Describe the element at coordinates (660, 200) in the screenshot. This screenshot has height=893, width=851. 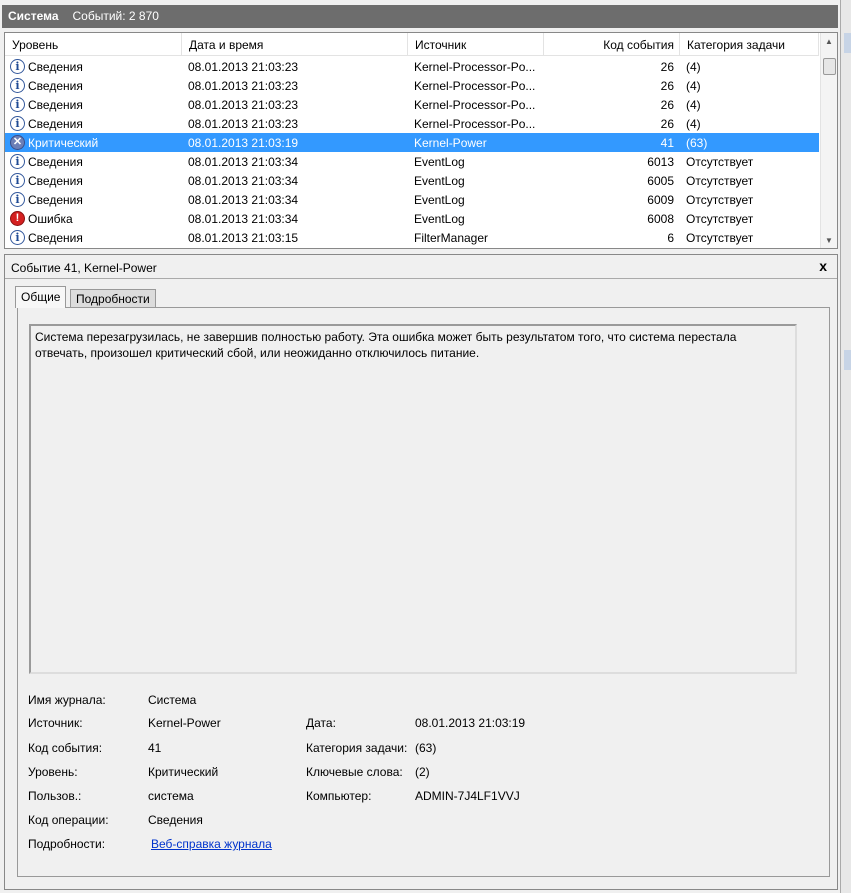
I see `row-code: 6009` at that location.